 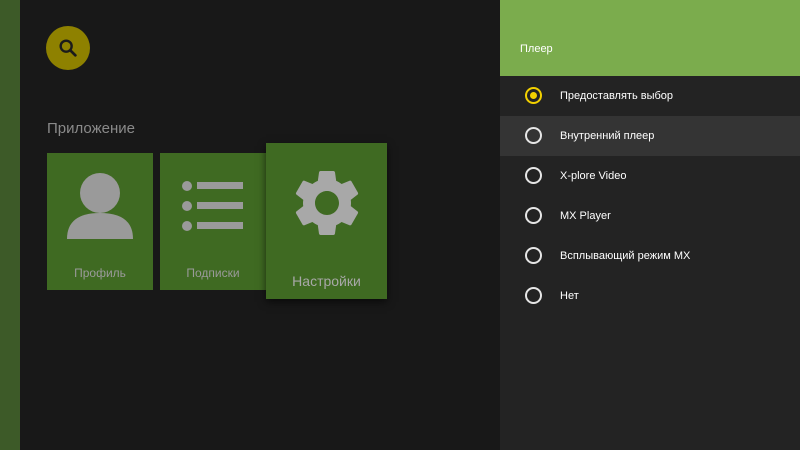 I want to click on card-profile: Профиль, so click(x=100, y=221).